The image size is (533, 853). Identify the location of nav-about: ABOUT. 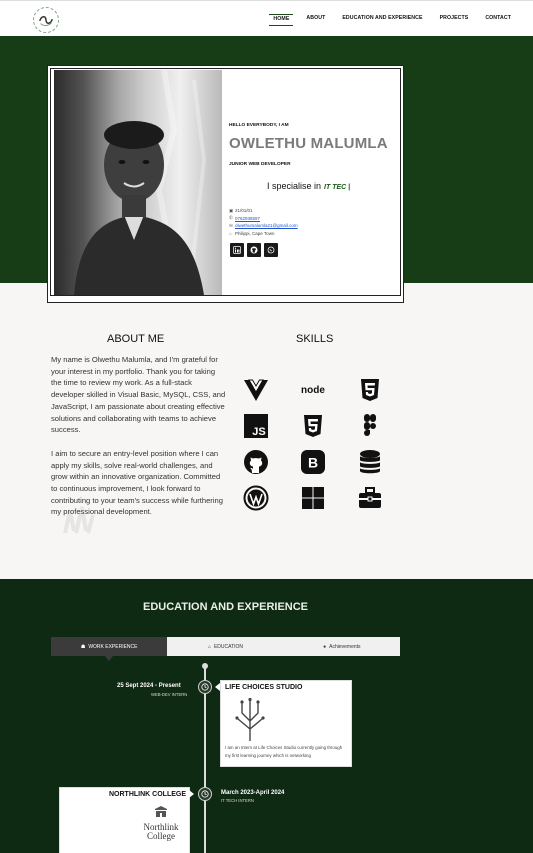
(315, 20).